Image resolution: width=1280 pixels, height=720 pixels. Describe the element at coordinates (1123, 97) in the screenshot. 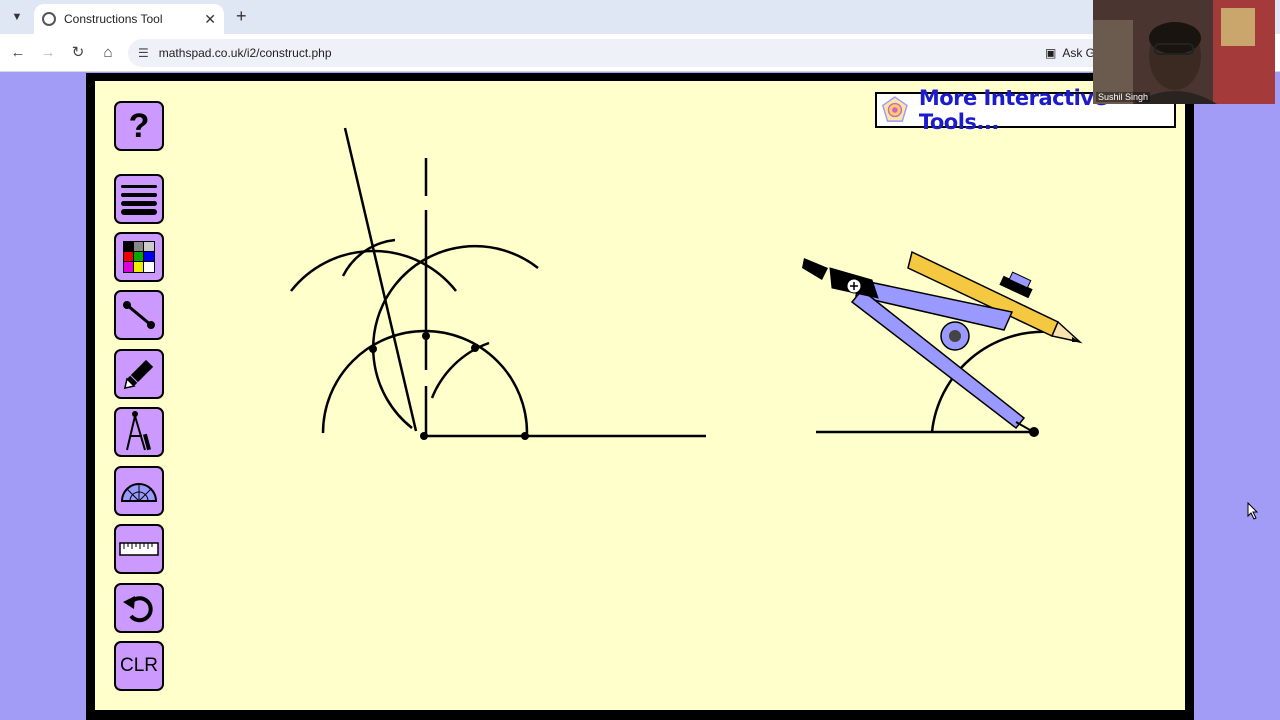

I see `participant-name: Sushil Singh` at that location.